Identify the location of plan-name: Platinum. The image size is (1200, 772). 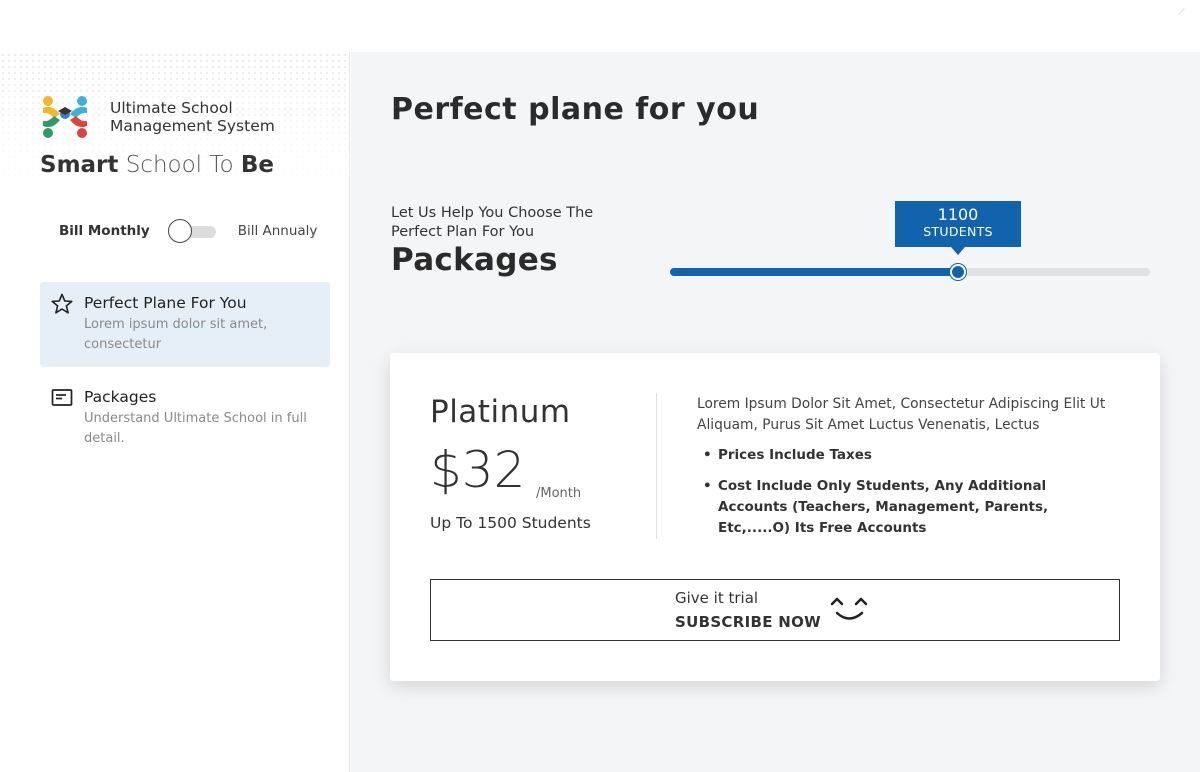
(500, 412).